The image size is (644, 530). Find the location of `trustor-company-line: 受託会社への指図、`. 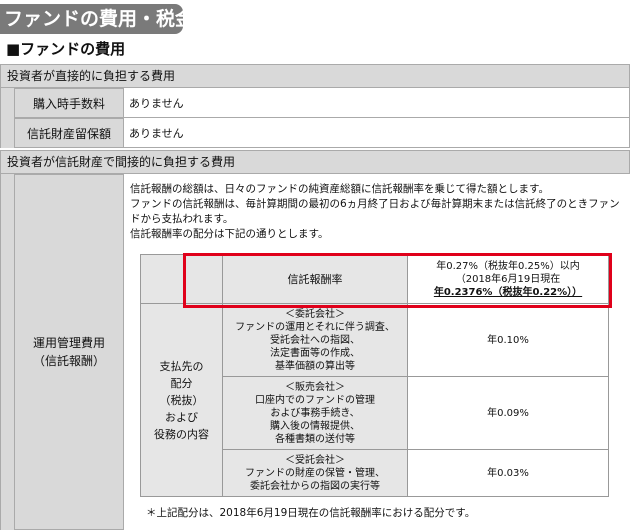

trustor-company-line: 受託会社への指図、 is located at coordinates (315, 340).